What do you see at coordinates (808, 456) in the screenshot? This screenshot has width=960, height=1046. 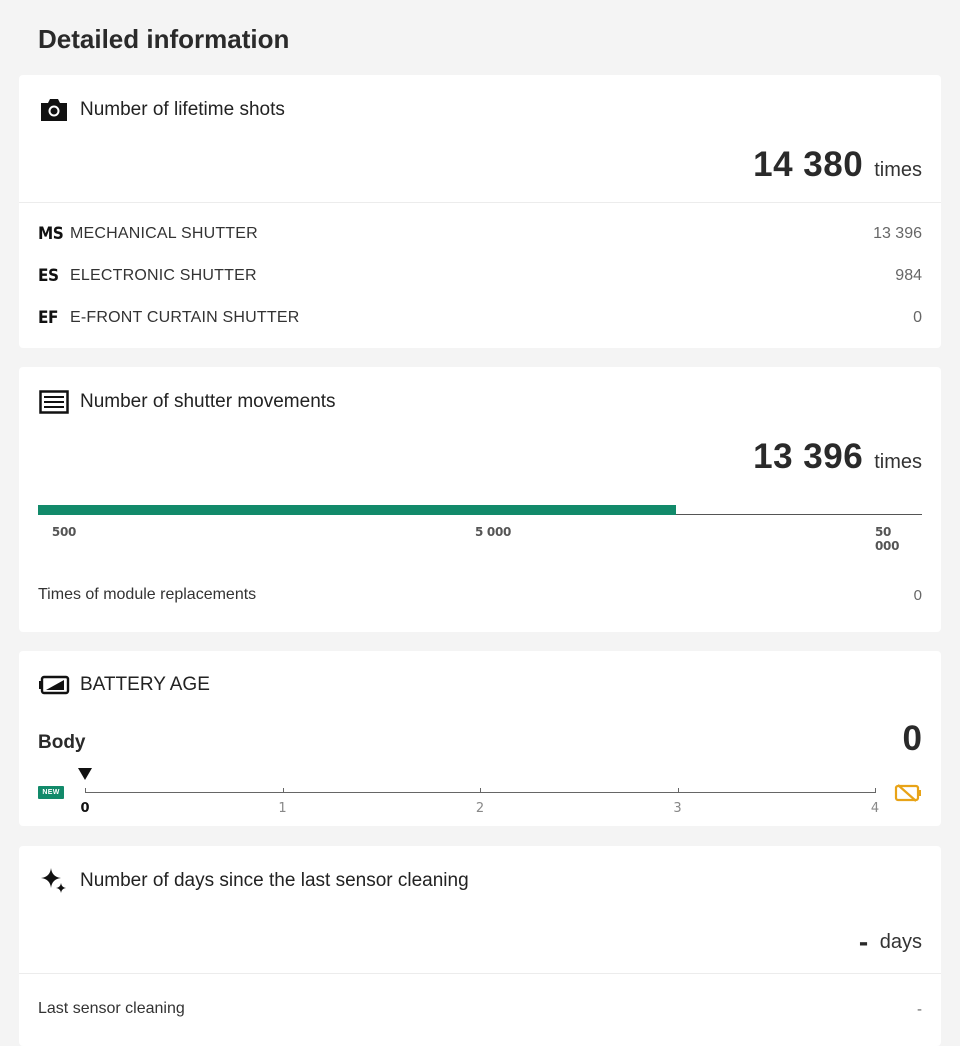 I see `shutter-movements-value: 13 396` at bounding box center [808, 456].